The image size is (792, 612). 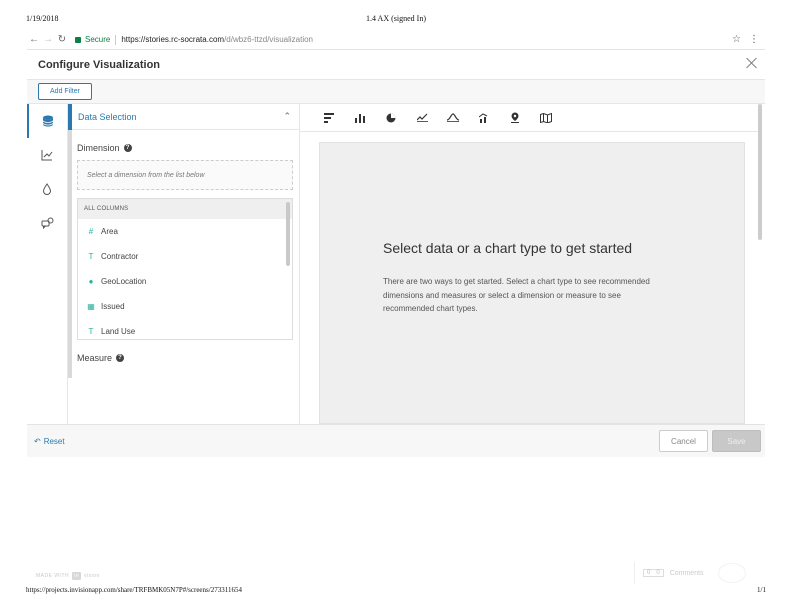 I want to click on url-separator, so click(x=116, y=39).